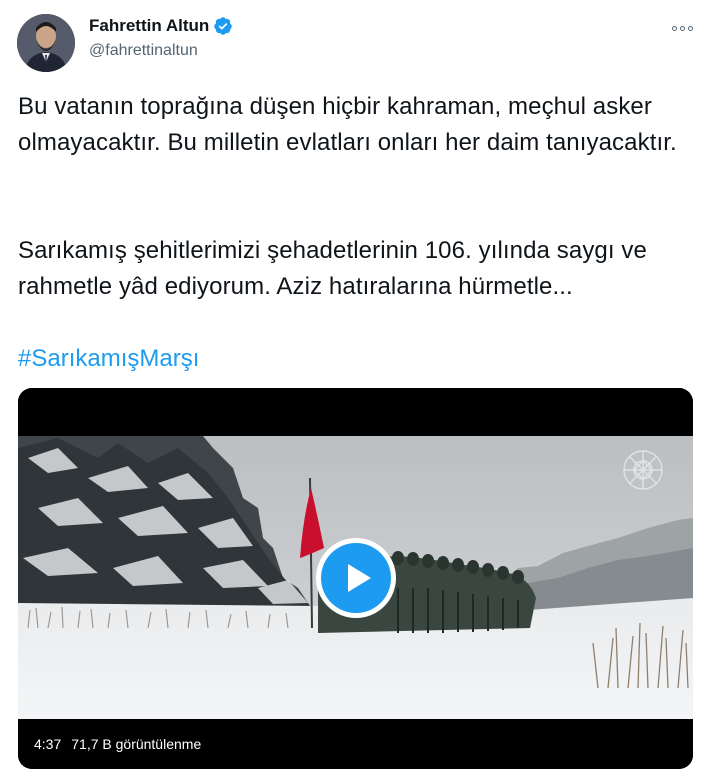 The height and width of the screenshot is (776, 703). What do you see at coordinates (643, 470) in the screenshot?
I see `channel-logo-icon` at bounding box center [643, 470].